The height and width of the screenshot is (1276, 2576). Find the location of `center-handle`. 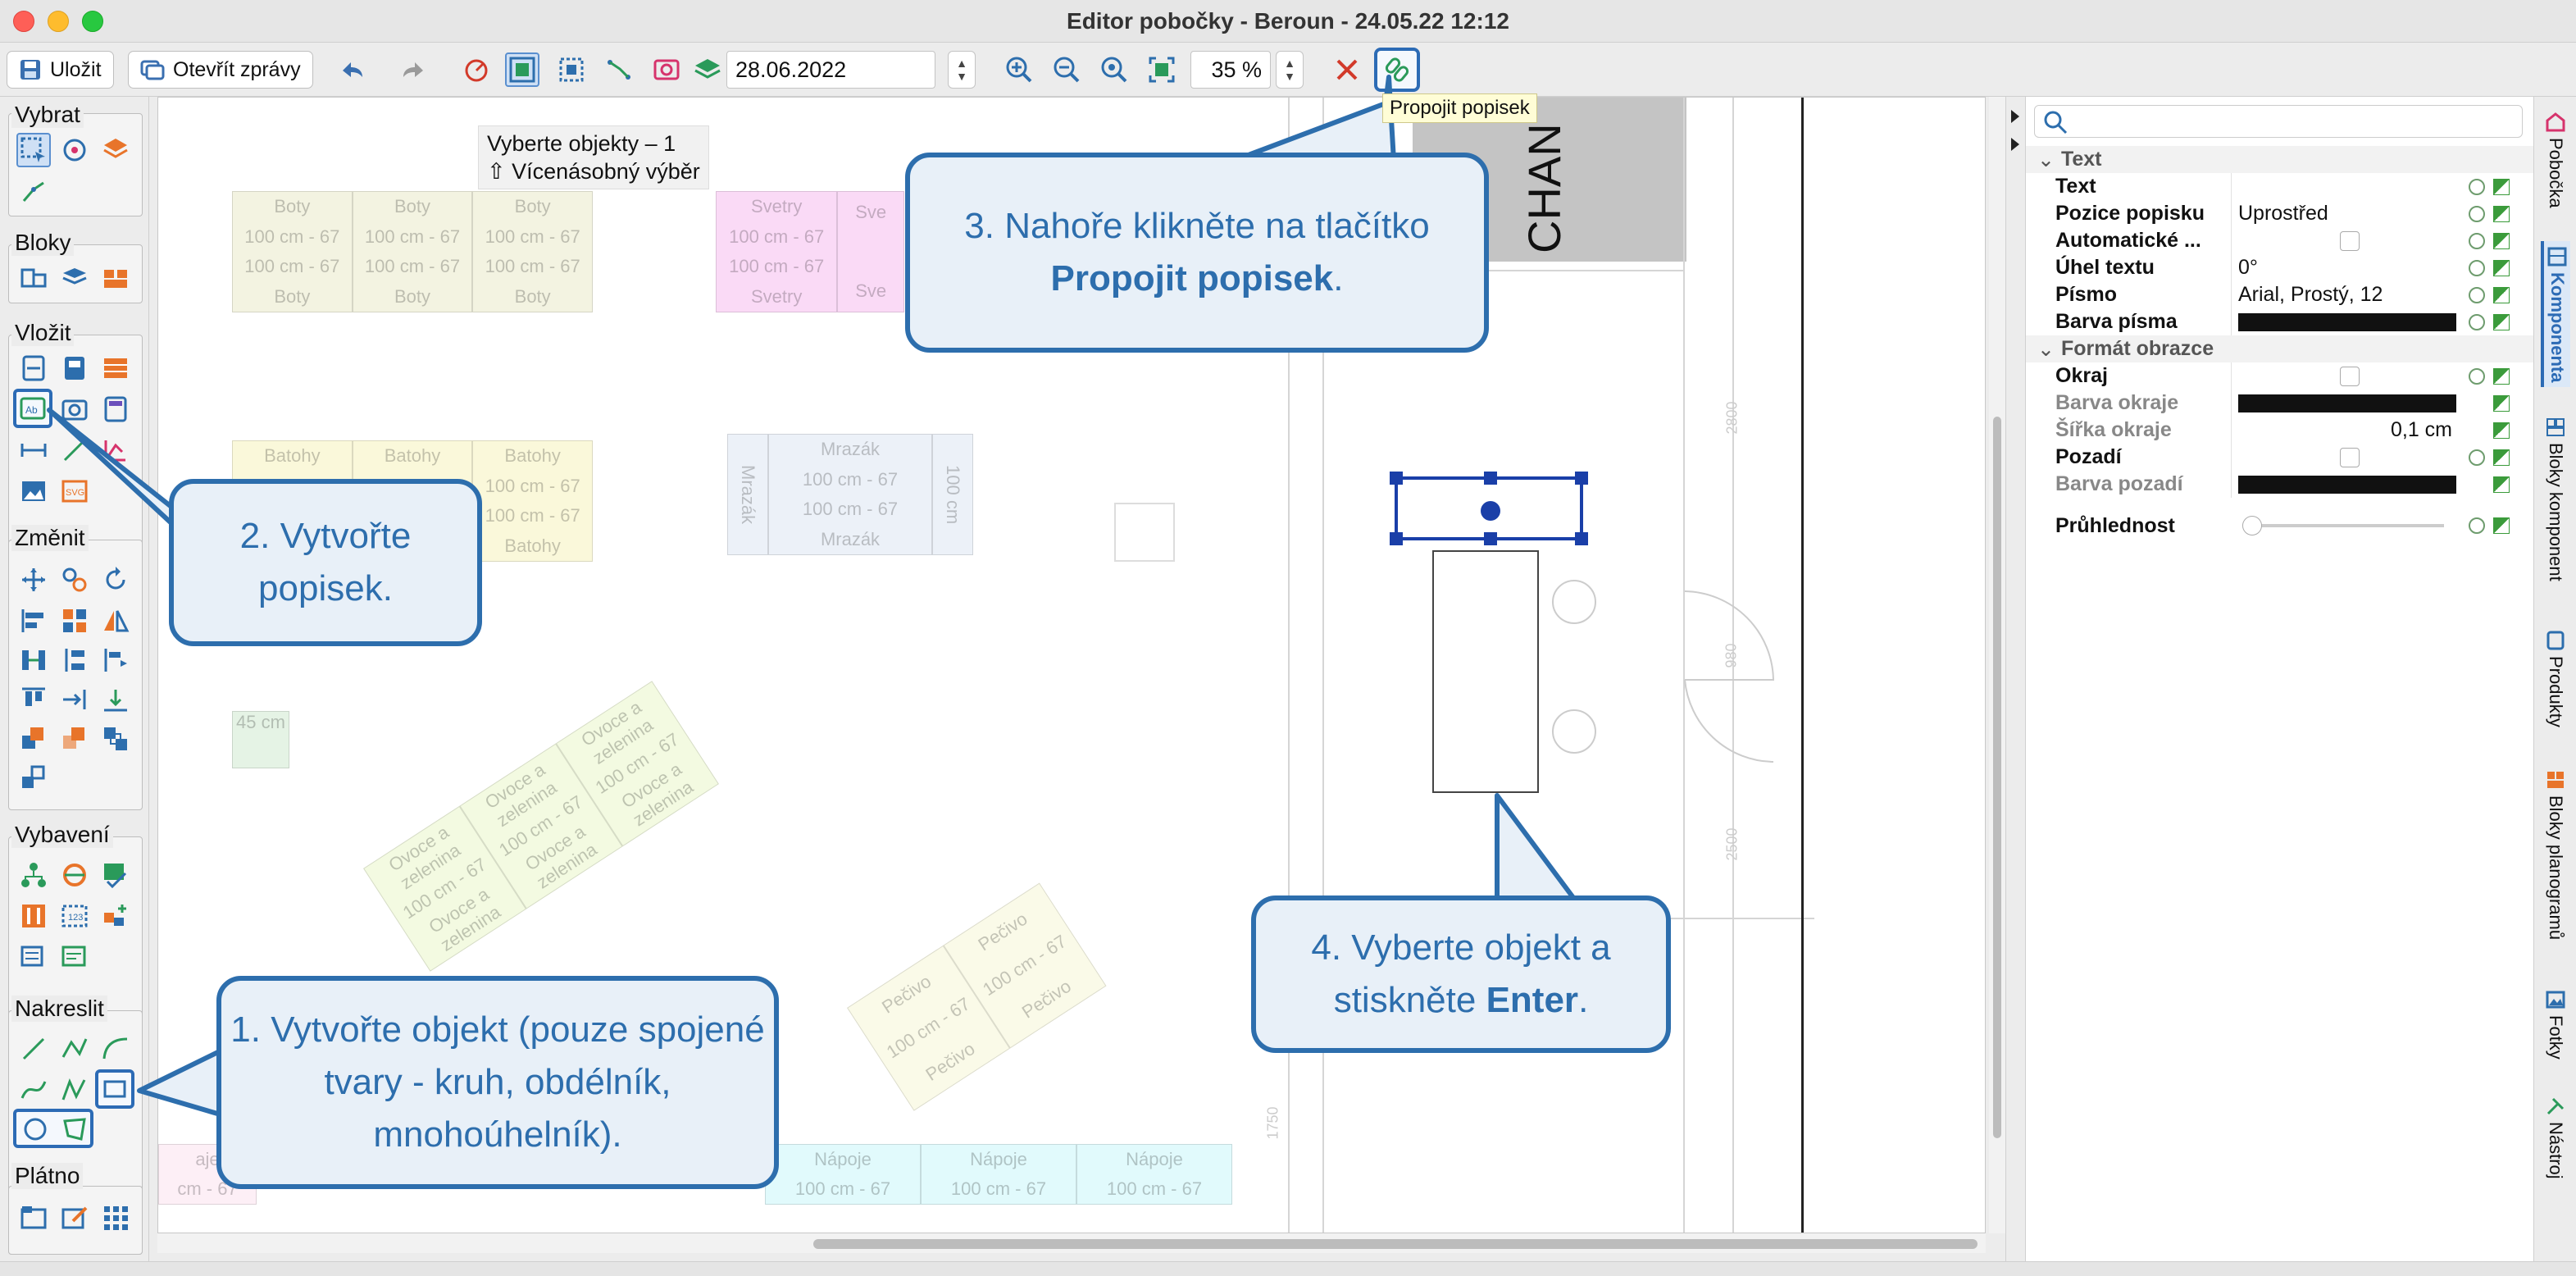

center-handle is located at coordinates (1490, 511).